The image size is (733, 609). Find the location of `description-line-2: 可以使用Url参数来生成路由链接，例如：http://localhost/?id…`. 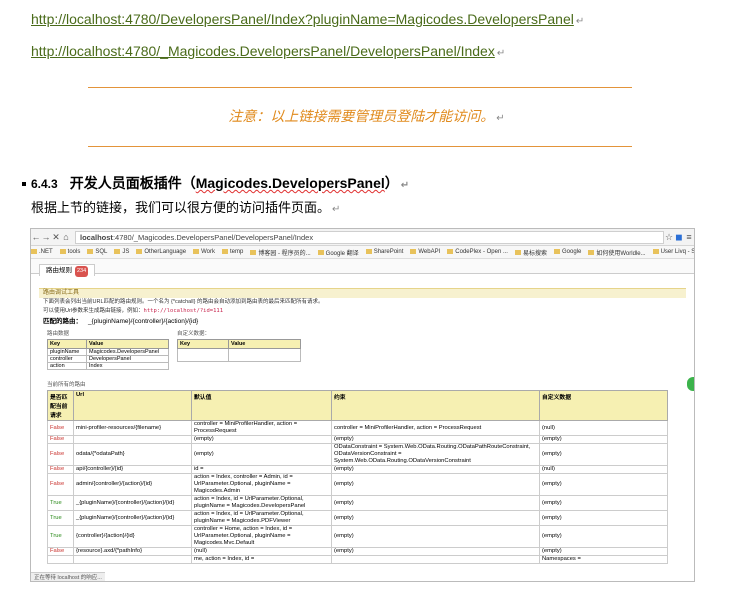

description-line-2: 可以使用Url参数来生成路由链接，例如：http://localhost/?id… is located at coordinates (133, 311).